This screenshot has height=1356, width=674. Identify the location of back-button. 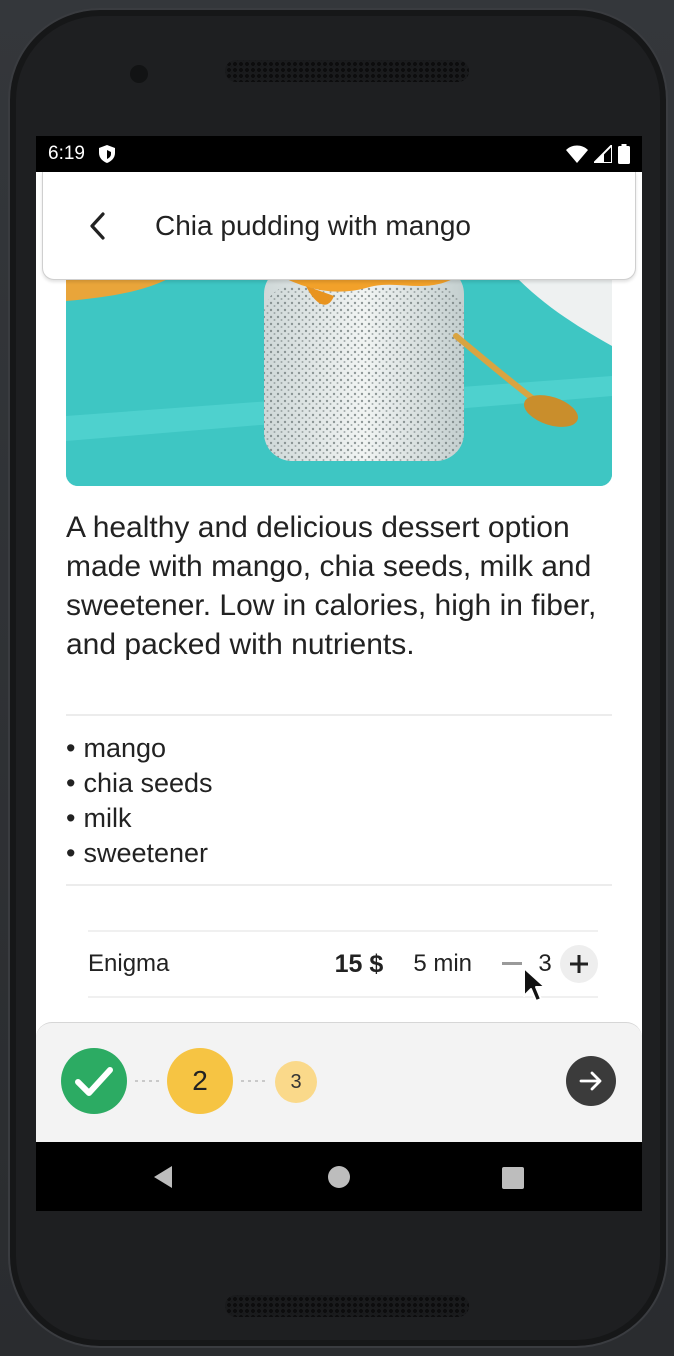
(97, 226).